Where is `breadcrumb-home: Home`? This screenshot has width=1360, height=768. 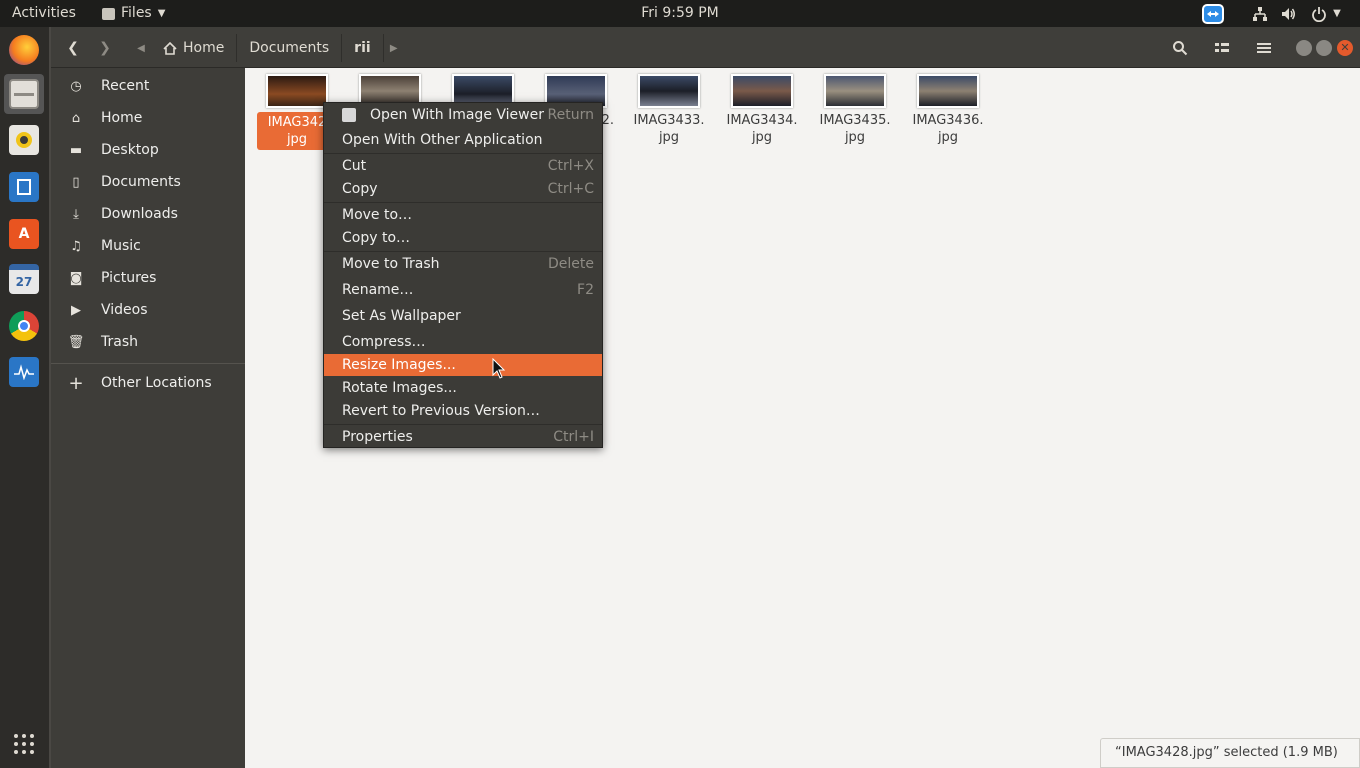
breadcrumb-home: Home is located at coordinates (194, 48).